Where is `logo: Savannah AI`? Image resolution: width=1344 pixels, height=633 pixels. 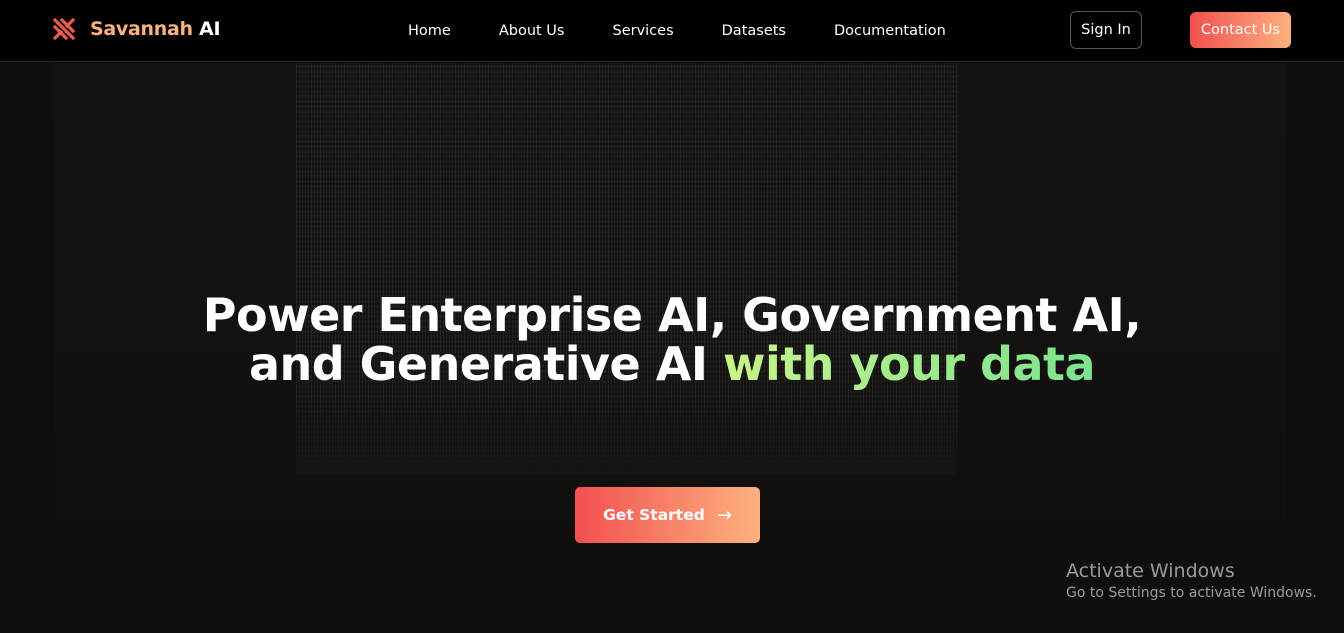 logo: Savannah AI is located at coordinates (136, 29).